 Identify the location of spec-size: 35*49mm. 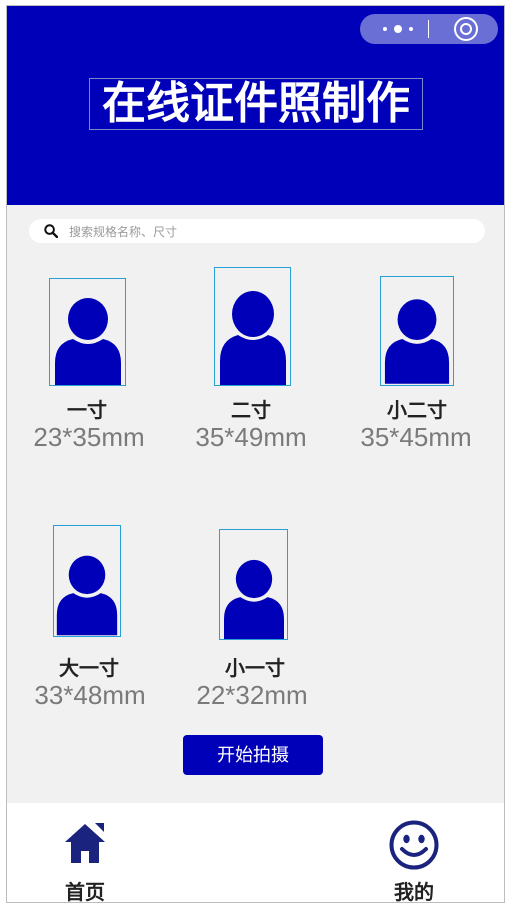
(251, 437).